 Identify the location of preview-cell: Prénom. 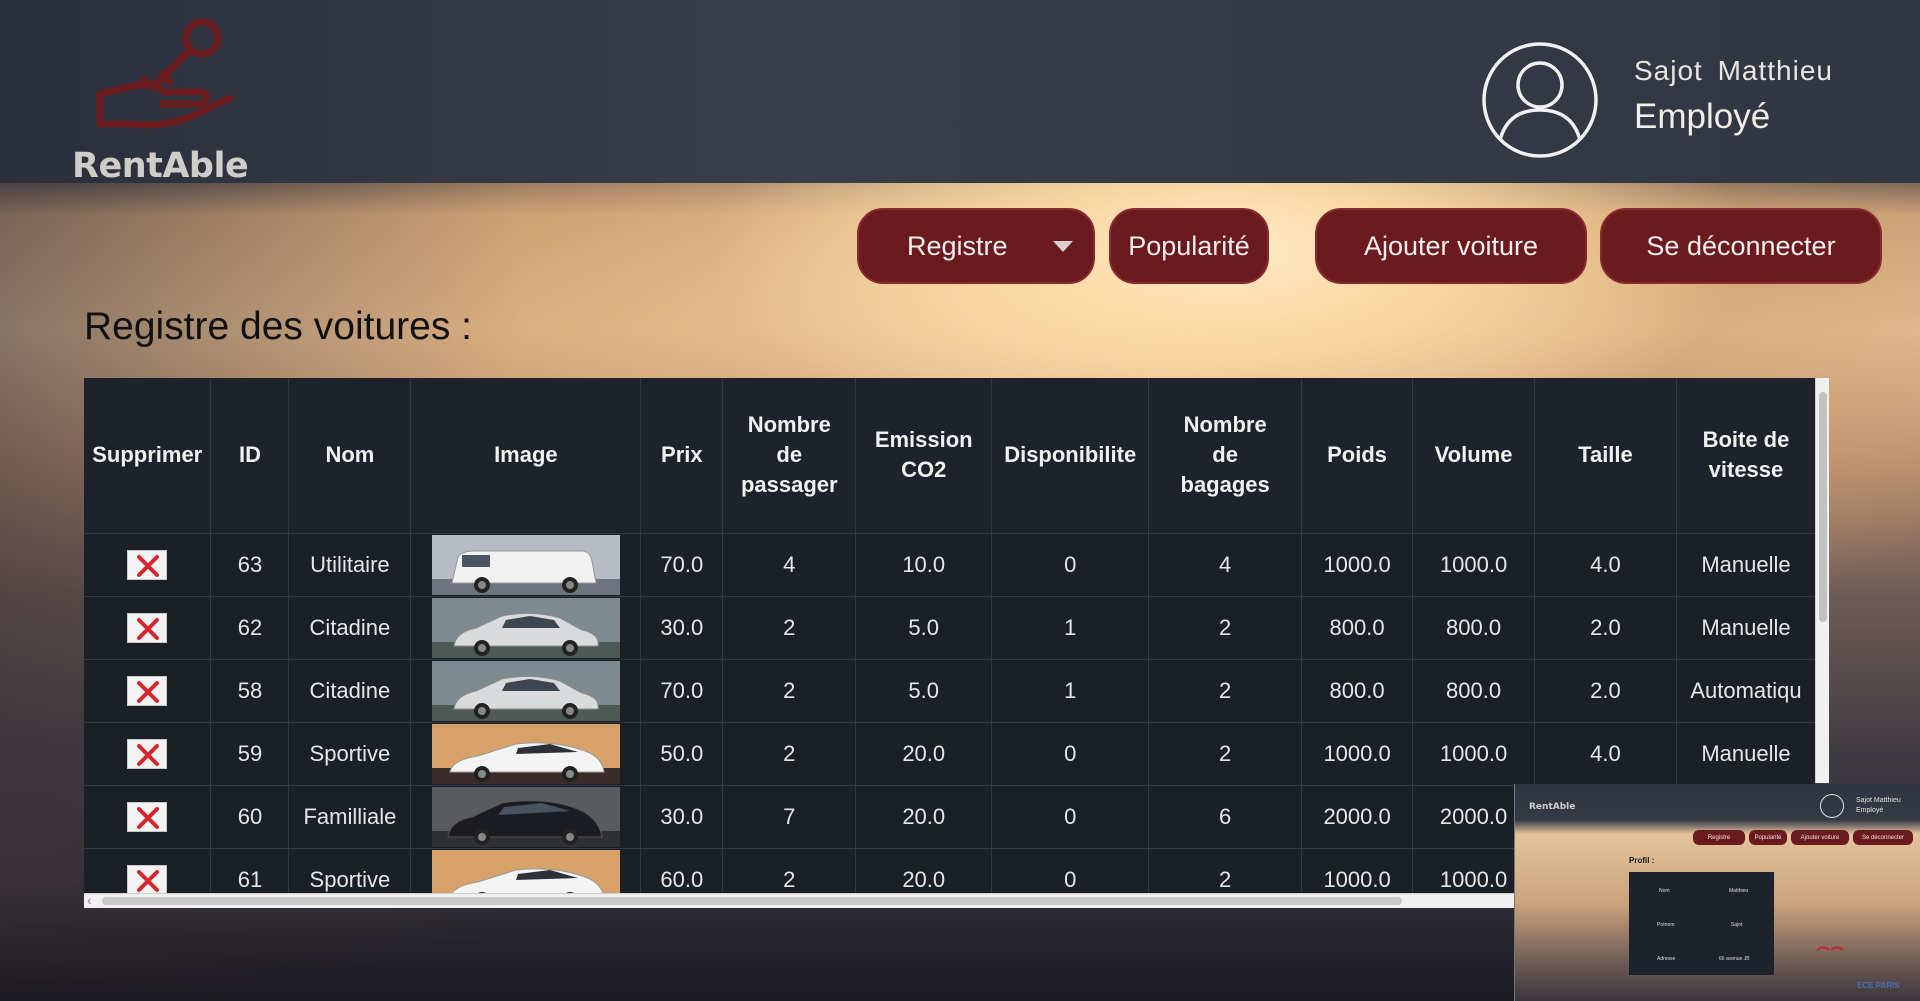
(1666, 925).